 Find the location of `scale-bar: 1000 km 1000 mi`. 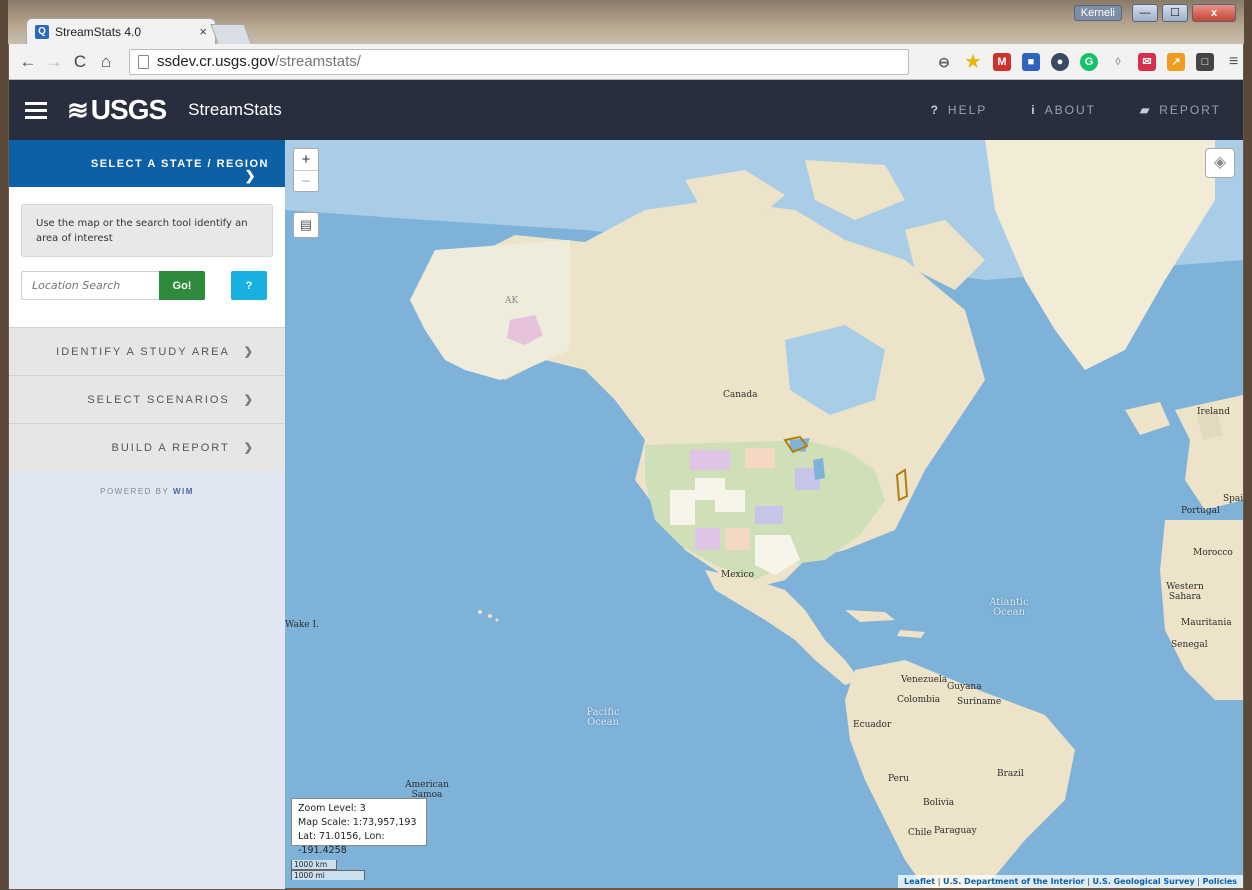

scale-bar: 1000 km 1000 mi is located at coordinates (328, 870).